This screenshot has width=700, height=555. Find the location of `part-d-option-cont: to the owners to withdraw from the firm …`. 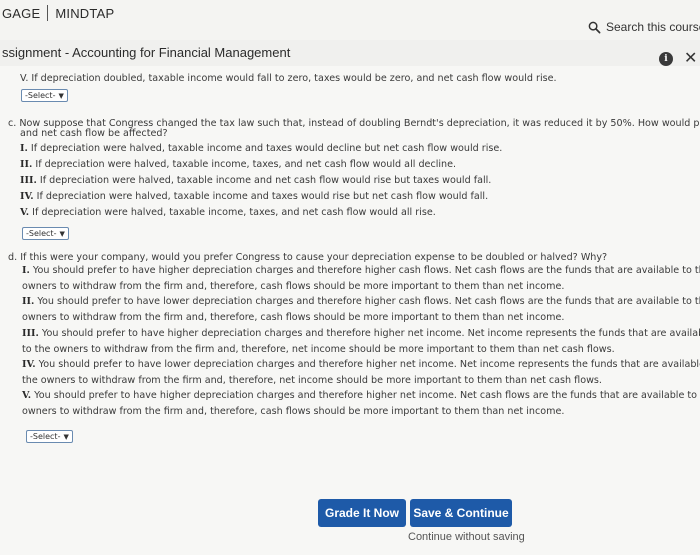

part-d-option-cont: to the owners to withdraw from the firm … is located at coordinates (318, 349).